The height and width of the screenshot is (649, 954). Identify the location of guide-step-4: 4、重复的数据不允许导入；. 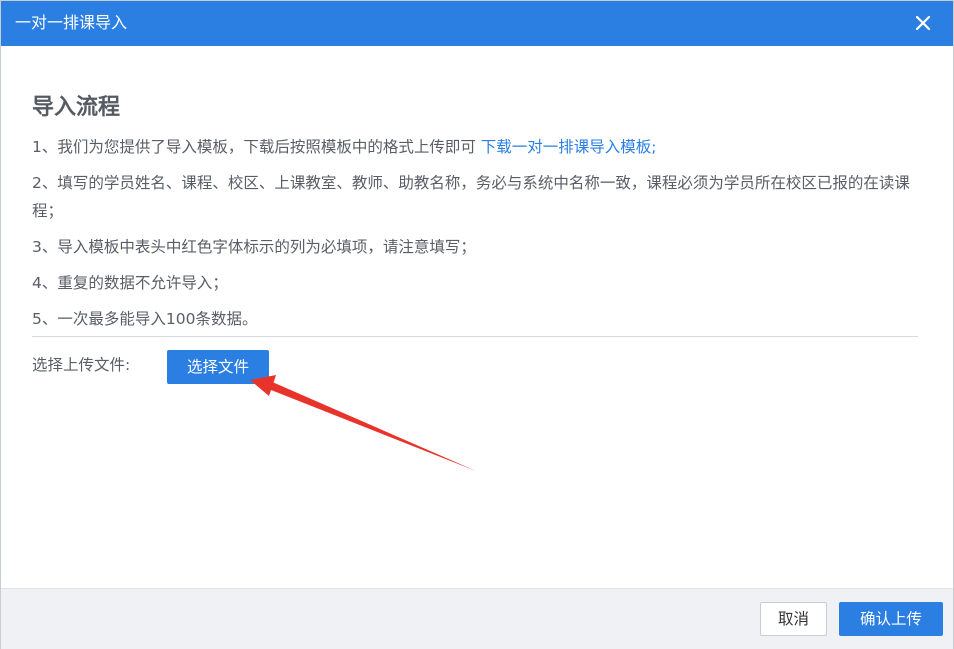
(130, 283).